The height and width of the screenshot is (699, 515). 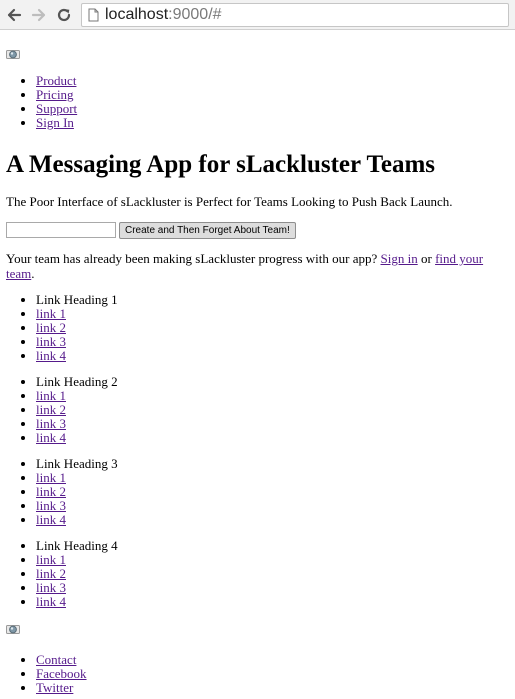 I want to click on logo-image-icon, so click(x=257, y=54).